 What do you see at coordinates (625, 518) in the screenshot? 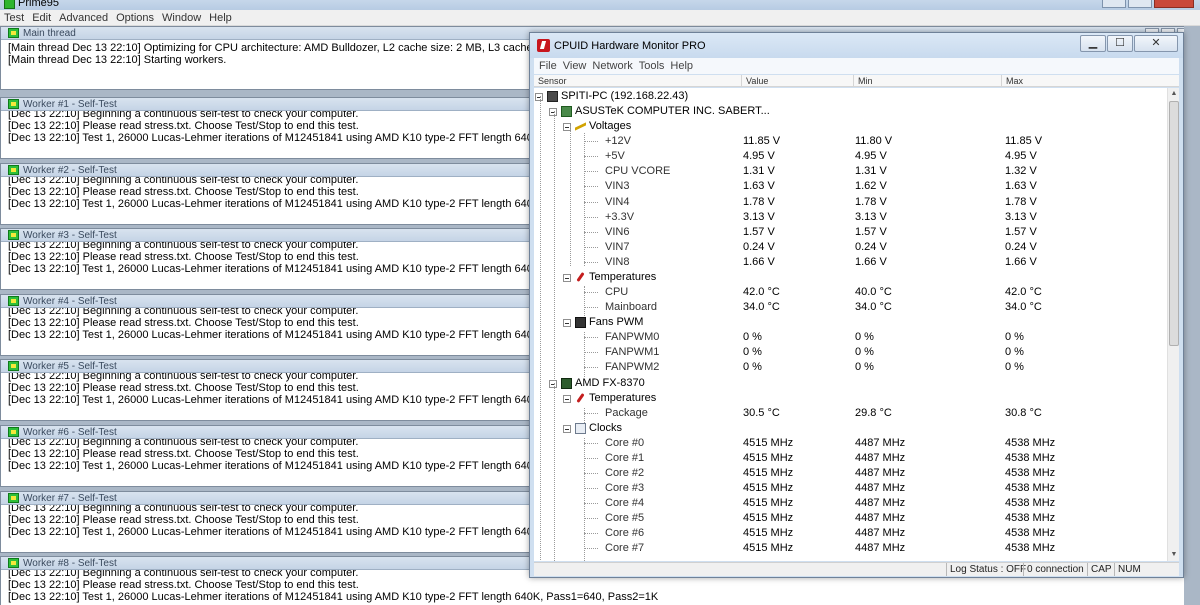
I see `sensor-name: Core #5` at bounding box center [625, 518].